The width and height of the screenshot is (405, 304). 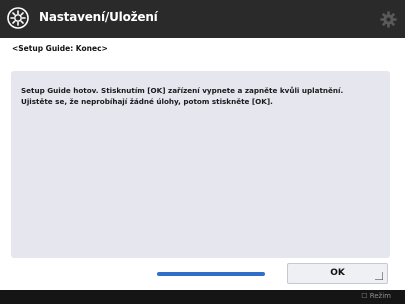 What do you see at coordinates (60, 48) in the screenshot?
I see `screen-heading: <Setup Guide: Konec>` at bounding box center [60, 48].